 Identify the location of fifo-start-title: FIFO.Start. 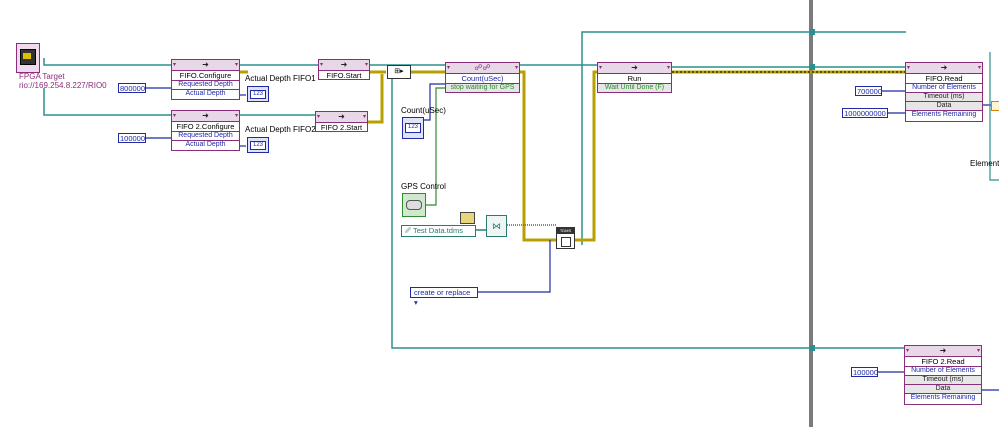
(344, 75).